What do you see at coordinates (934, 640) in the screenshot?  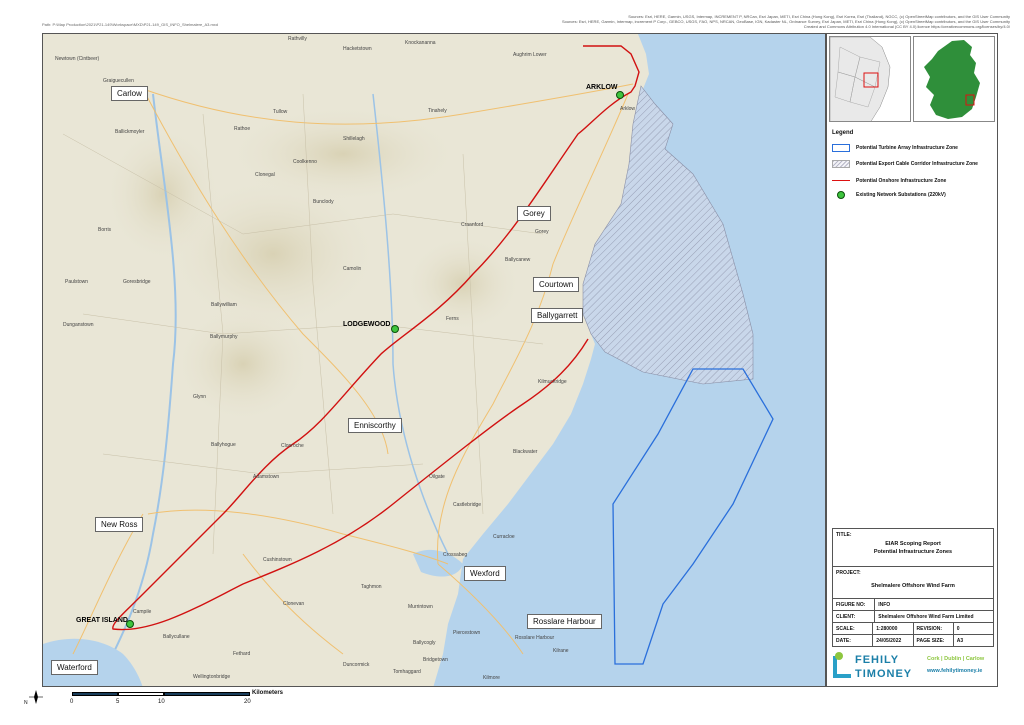 I see `pagesize-label: PAGE SIZE:` at bounding box center [934, 640].